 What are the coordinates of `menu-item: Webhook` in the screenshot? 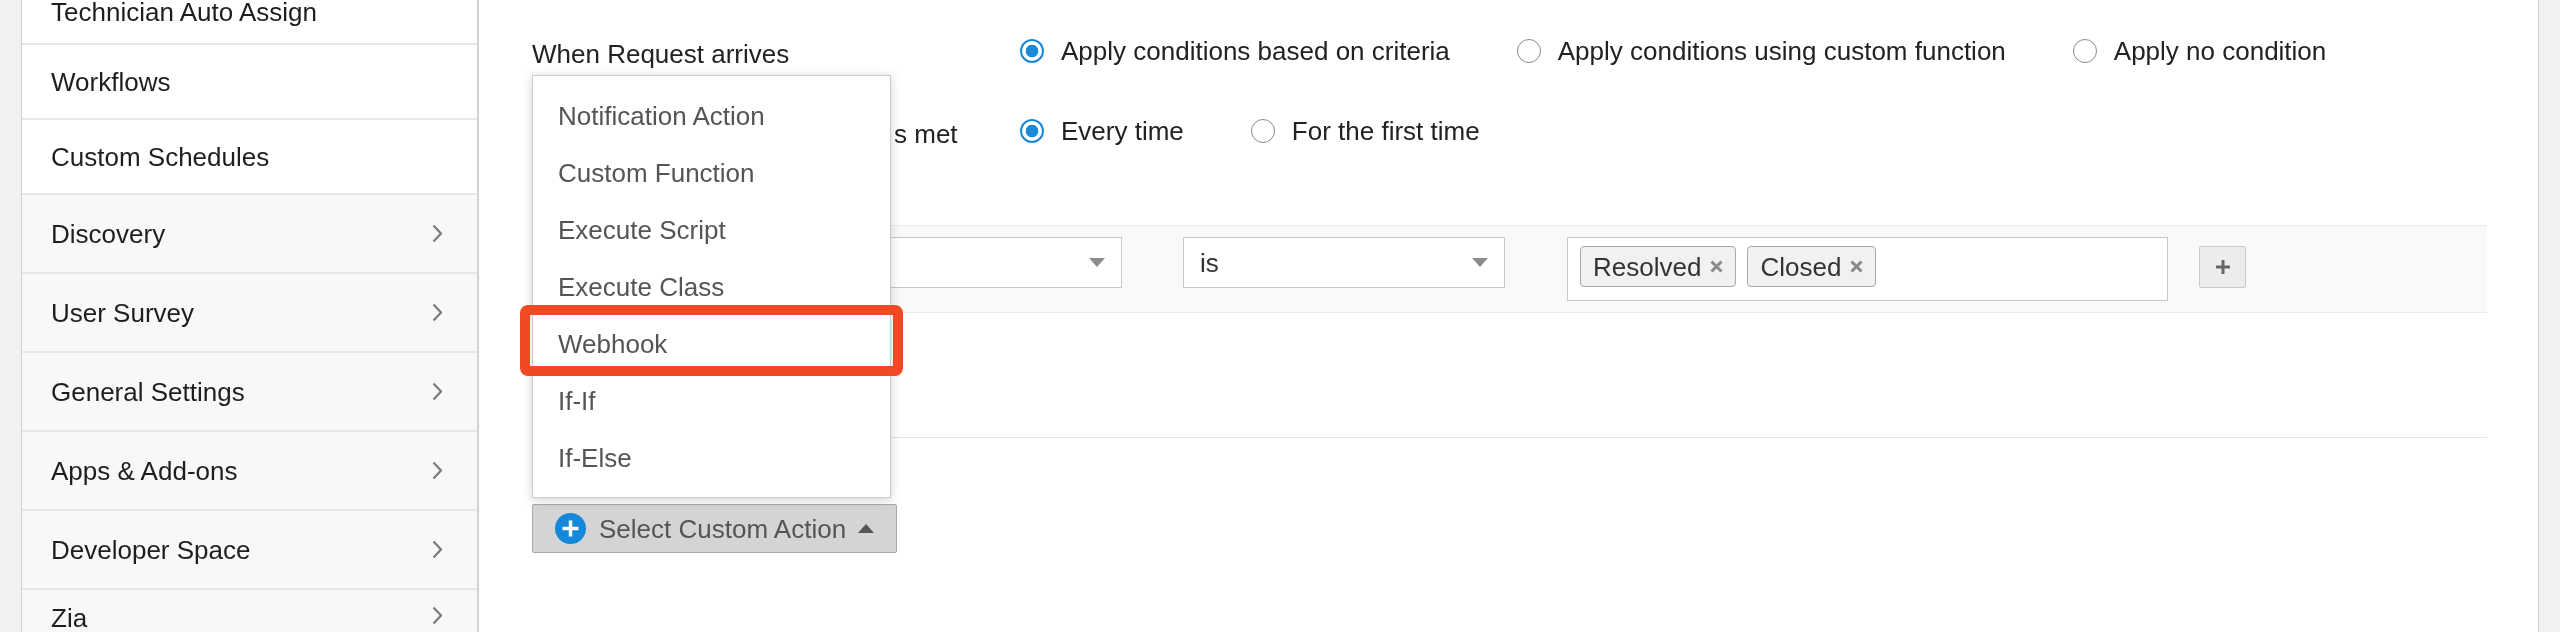 It's located at (711, 343).